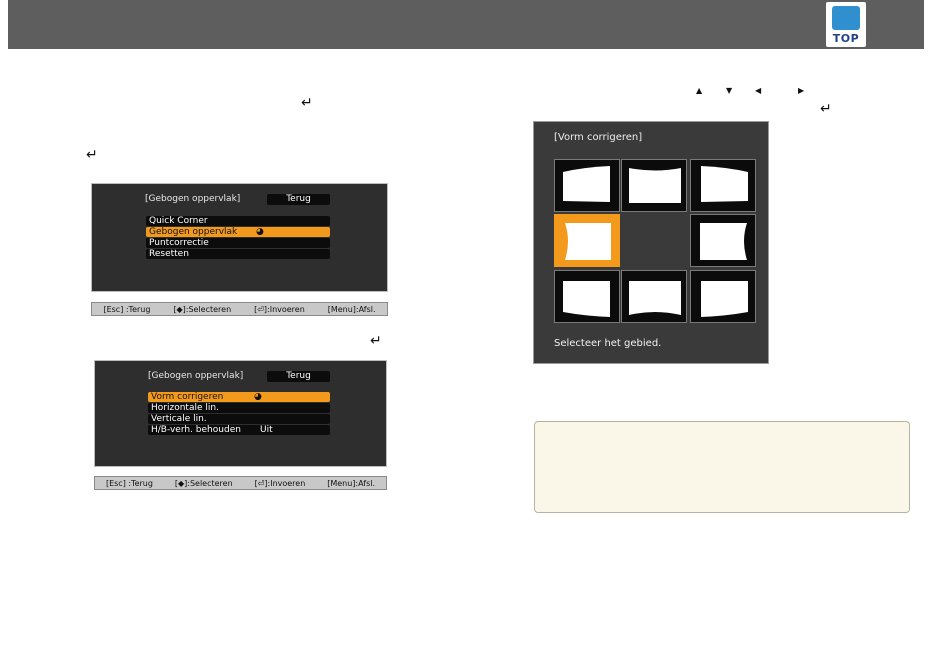 The width and height of the screenshot is (950, 660). What do you see at coordinates (466, 24) in the screenshot?
I see `header-bar` at bounding box center [466, 24].